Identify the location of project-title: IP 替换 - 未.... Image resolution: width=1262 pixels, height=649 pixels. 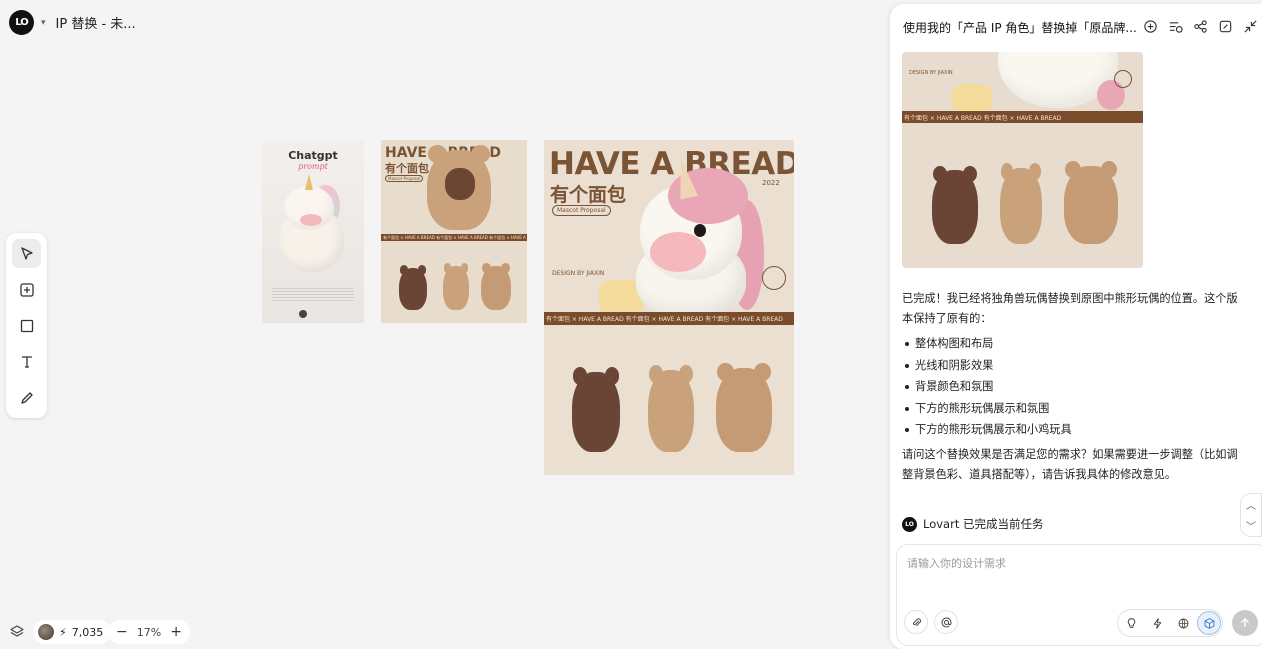
(96, 22).